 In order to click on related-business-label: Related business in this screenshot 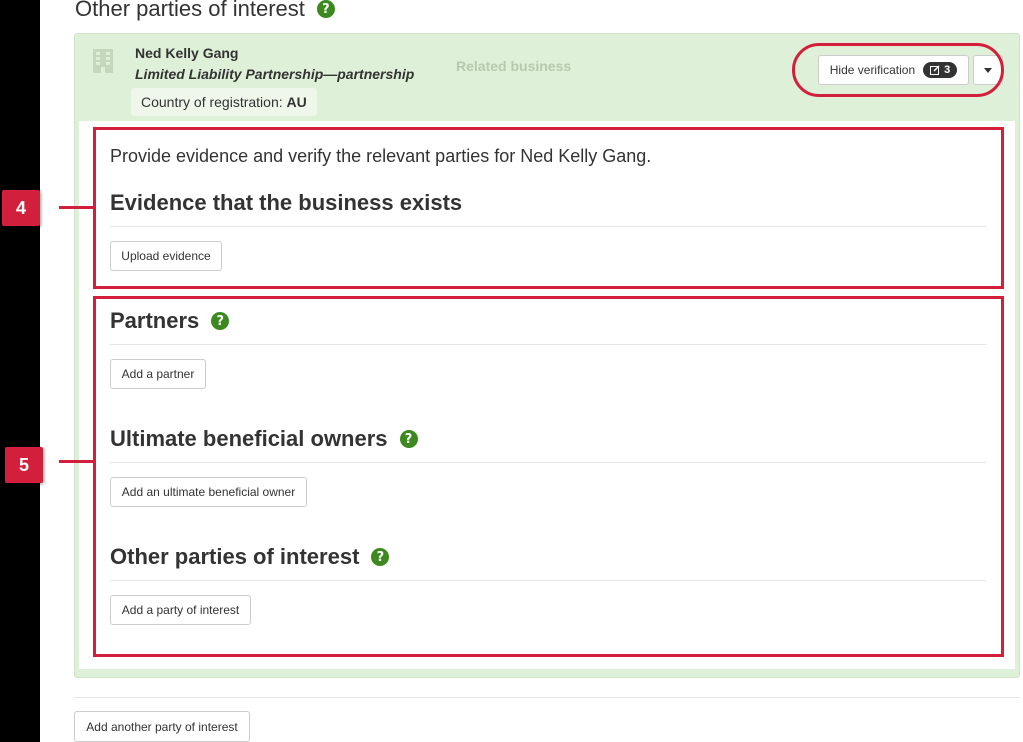, I will do `click(514, 66)`.